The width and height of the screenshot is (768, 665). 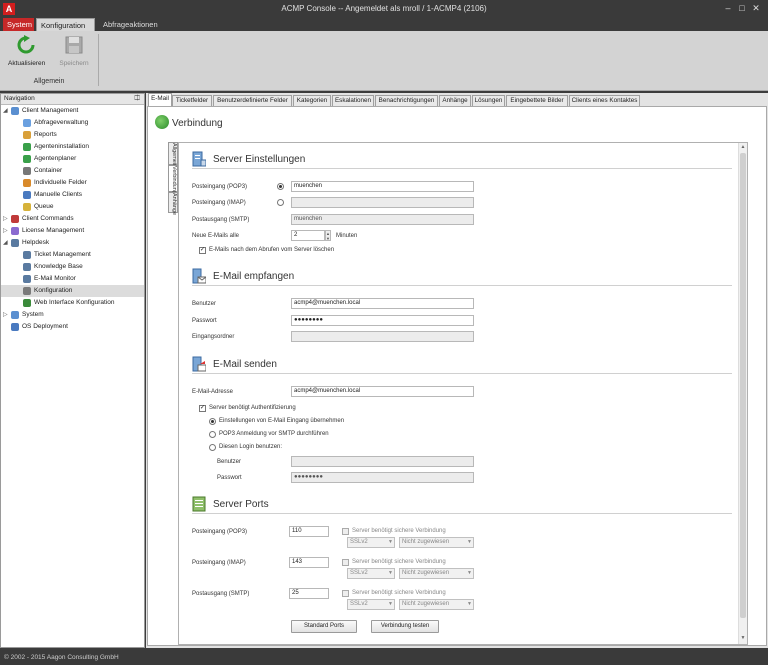 I want to click on test-connection-button: Verbindung testen, so click(x=405, y=626).